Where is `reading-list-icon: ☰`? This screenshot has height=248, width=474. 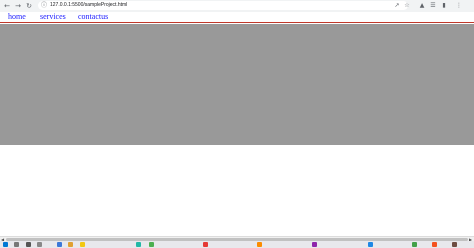
reading-list-icon: ☰ is located at coordinates (433, 6).